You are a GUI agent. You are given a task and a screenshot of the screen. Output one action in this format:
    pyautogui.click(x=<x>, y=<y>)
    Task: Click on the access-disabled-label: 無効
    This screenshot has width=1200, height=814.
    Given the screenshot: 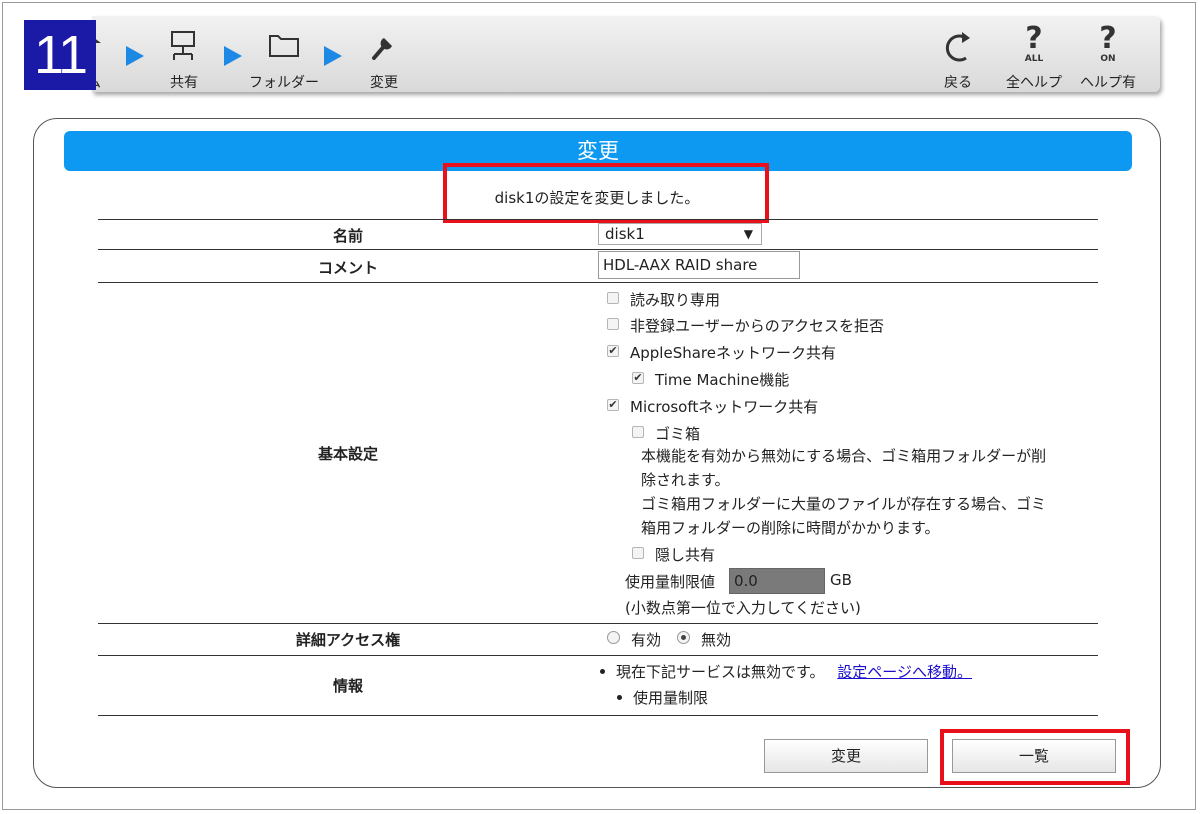 What is the action you would take?
    pyautogui.click(x=716, y=640)
    